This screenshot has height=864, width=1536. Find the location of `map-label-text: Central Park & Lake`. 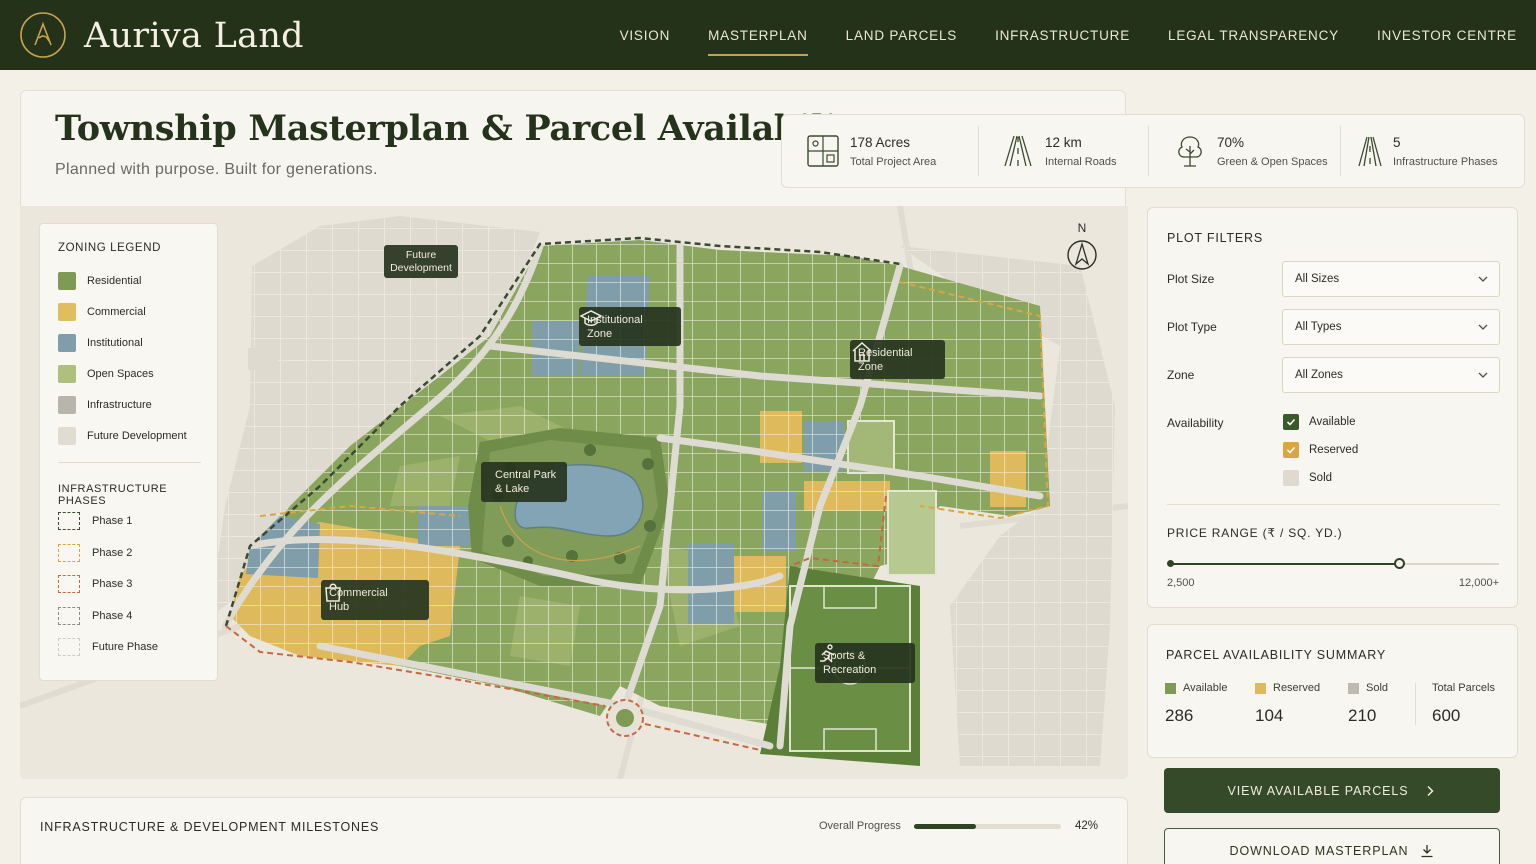

map-label-text: Central Park & Lake is located at coordinates (526, 482).